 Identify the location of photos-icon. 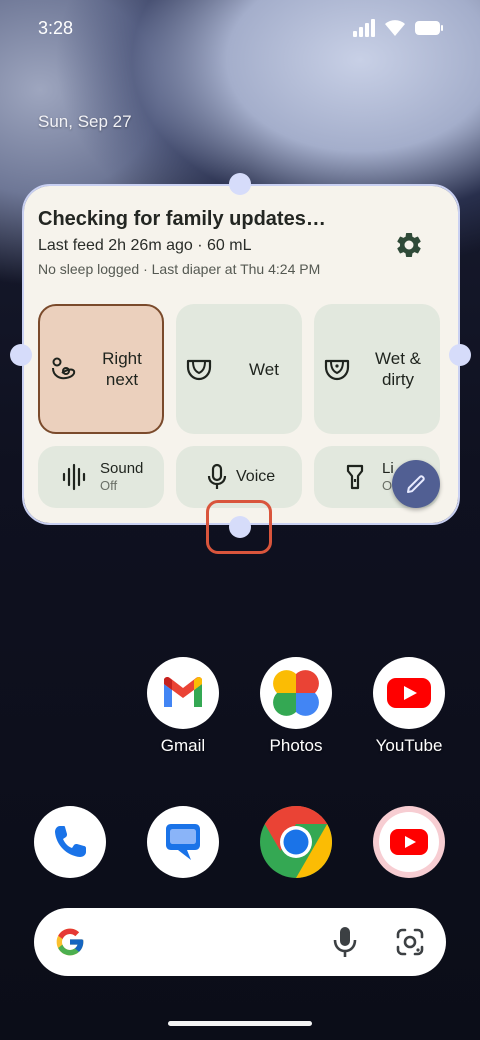
(296, 693).